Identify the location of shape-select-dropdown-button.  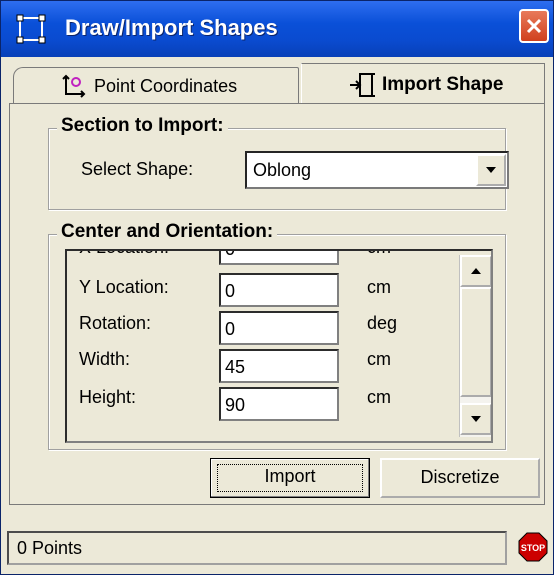
(491, 170).